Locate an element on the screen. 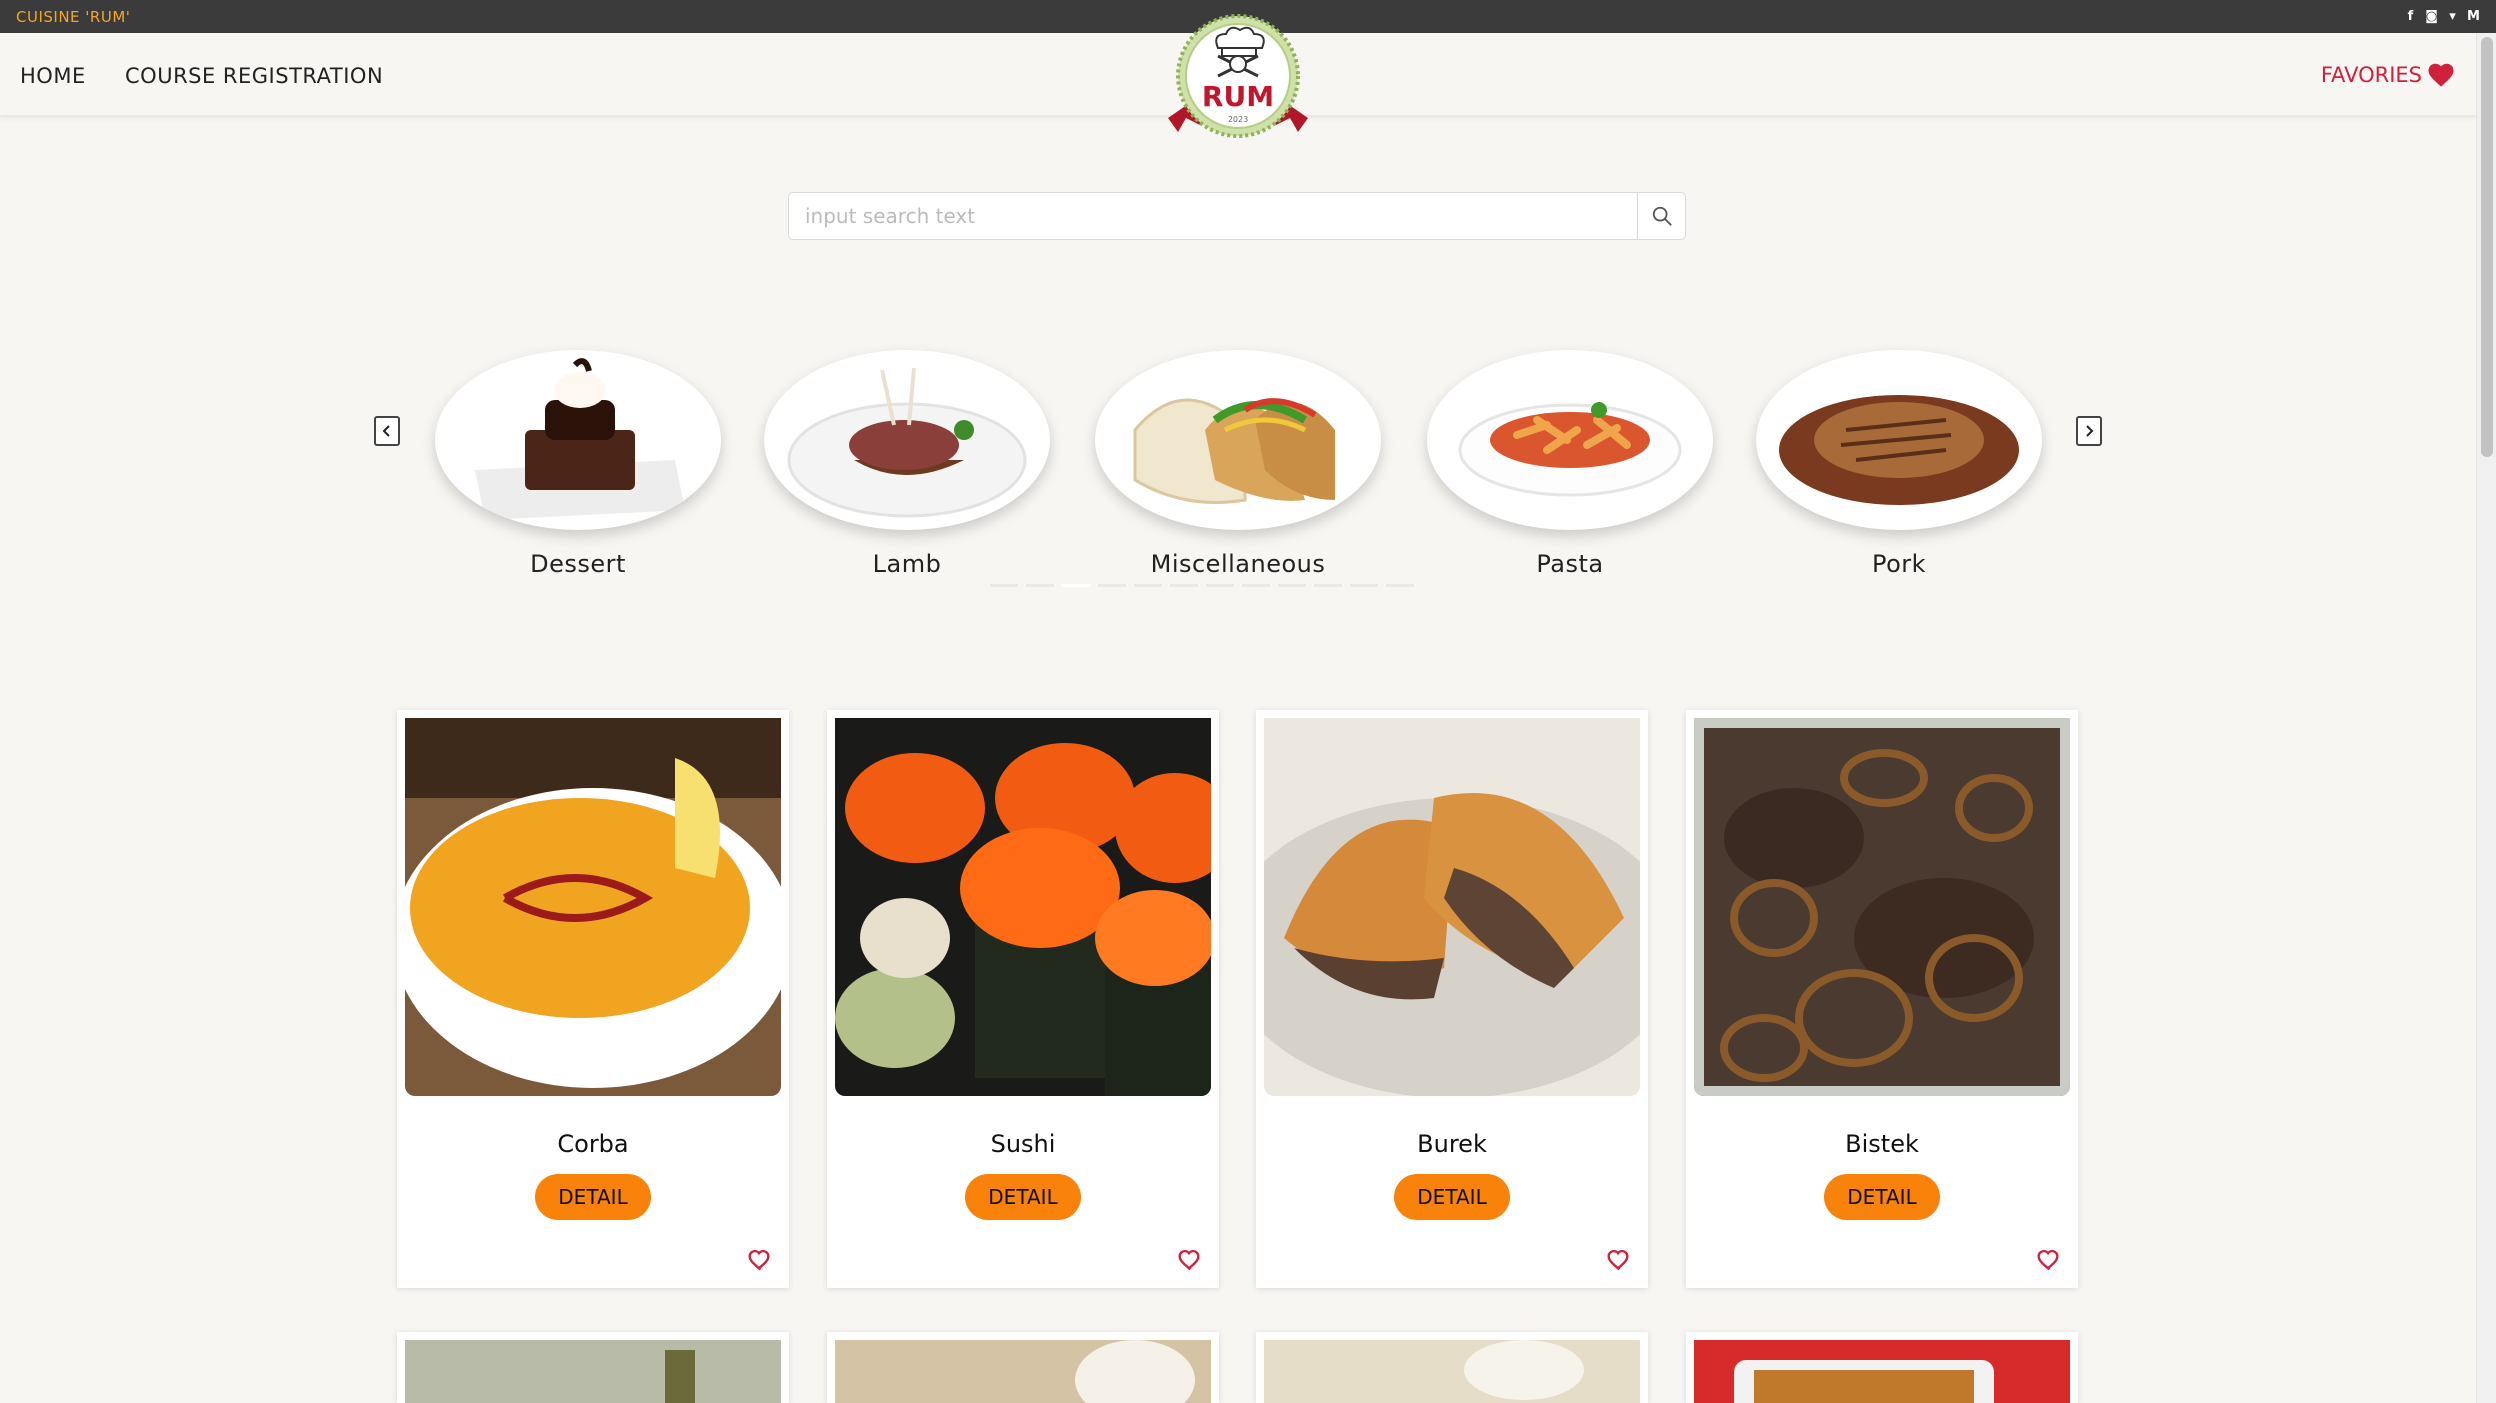  twitter-icon: ▾ is located at coordinates (2452, 16).